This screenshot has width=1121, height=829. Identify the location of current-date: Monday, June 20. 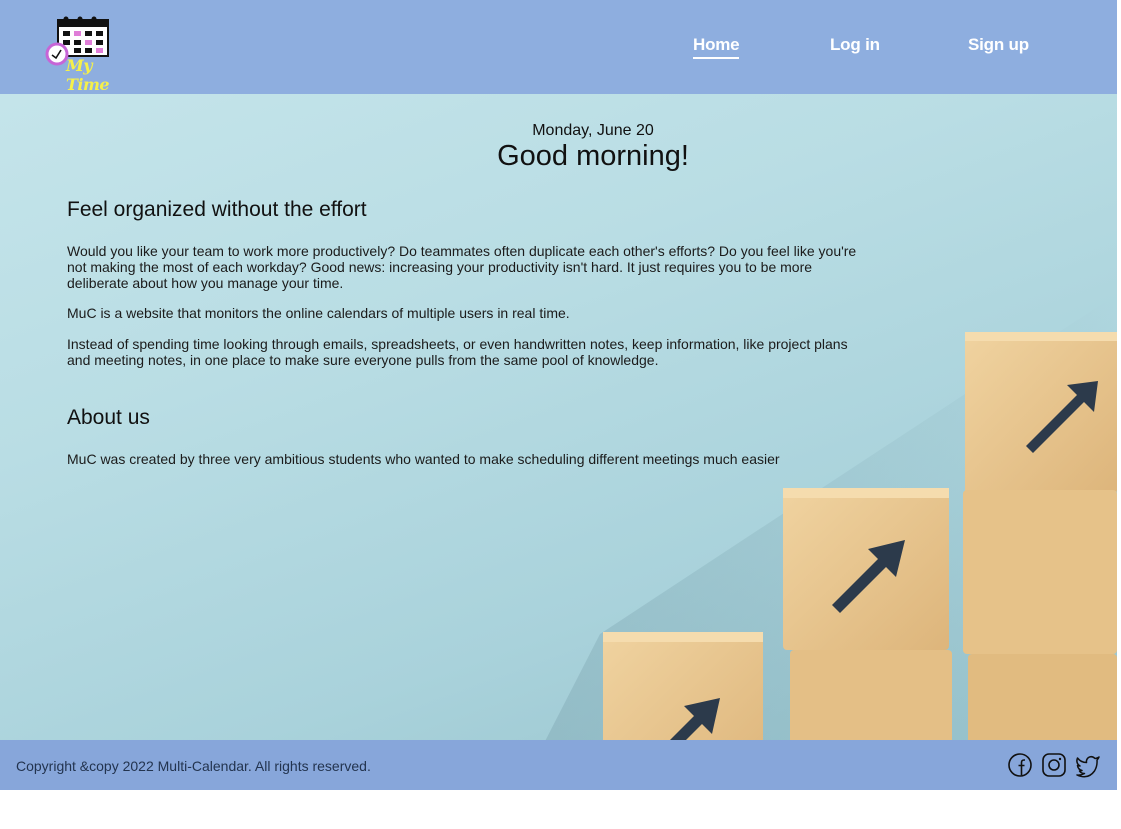
(593, 130).